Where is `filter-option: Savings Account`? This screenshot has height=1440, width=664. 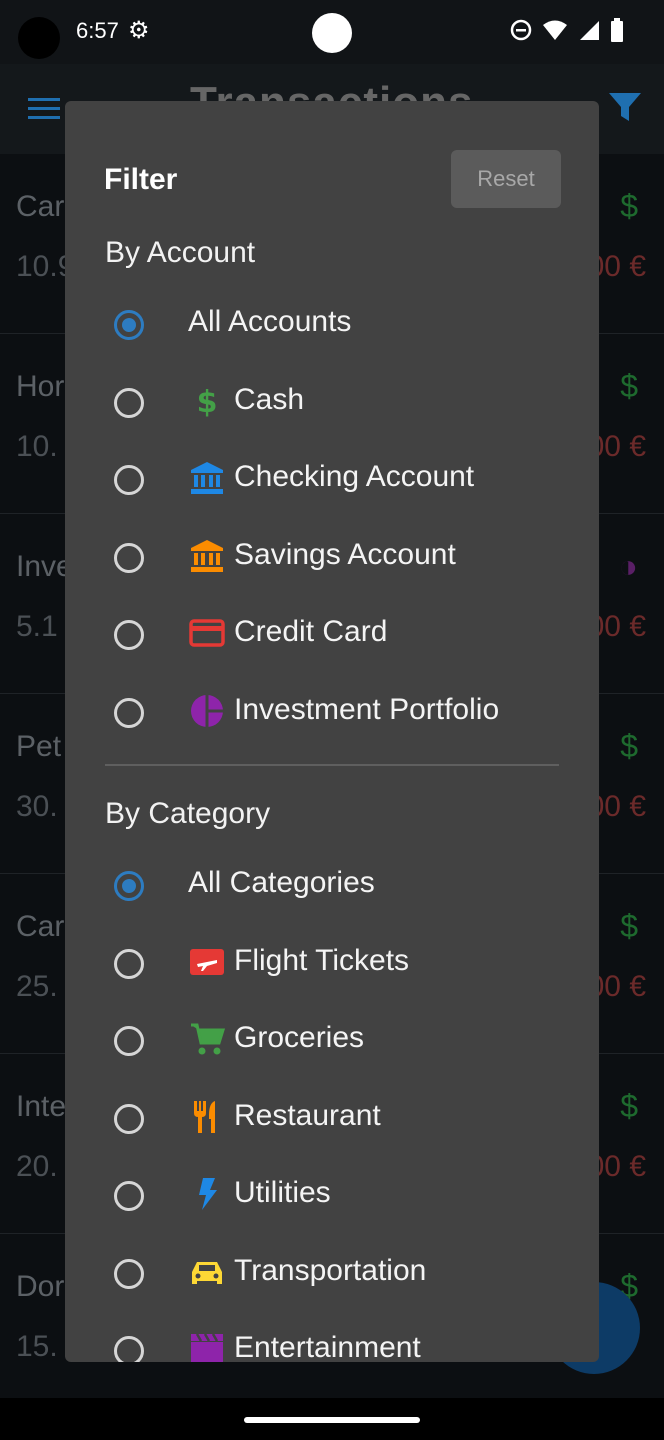 filter-option: Savings Account is located at coordinates (332, 559).